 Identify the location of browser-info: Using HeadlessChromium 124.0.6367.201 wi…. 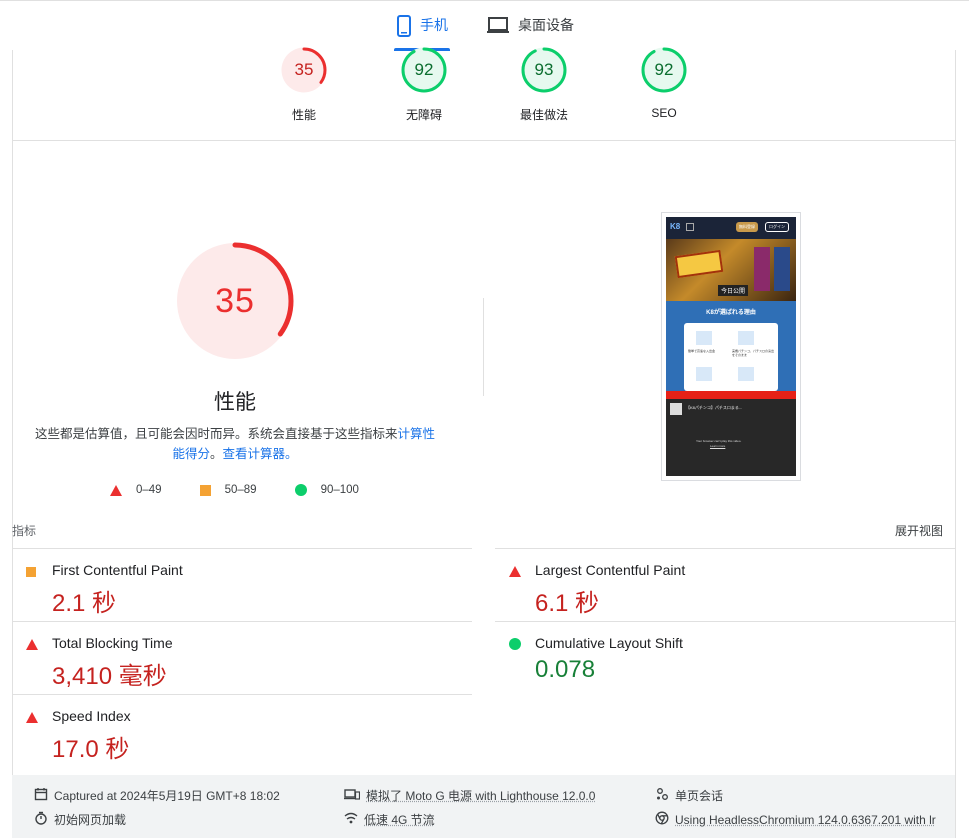
(795, 819).